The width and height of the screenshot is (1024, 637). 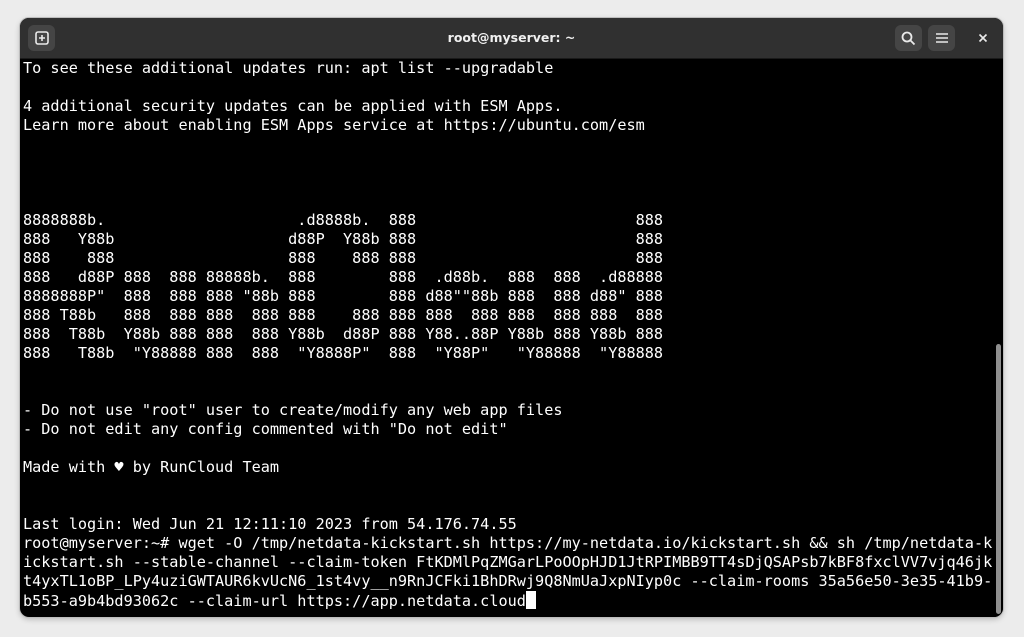 What do you see at coordinates (343, 239) in the screenshot?
I see `terminal-line: 888 Y88b d88P Y88b 888 888` at bounding box center [343, 239].